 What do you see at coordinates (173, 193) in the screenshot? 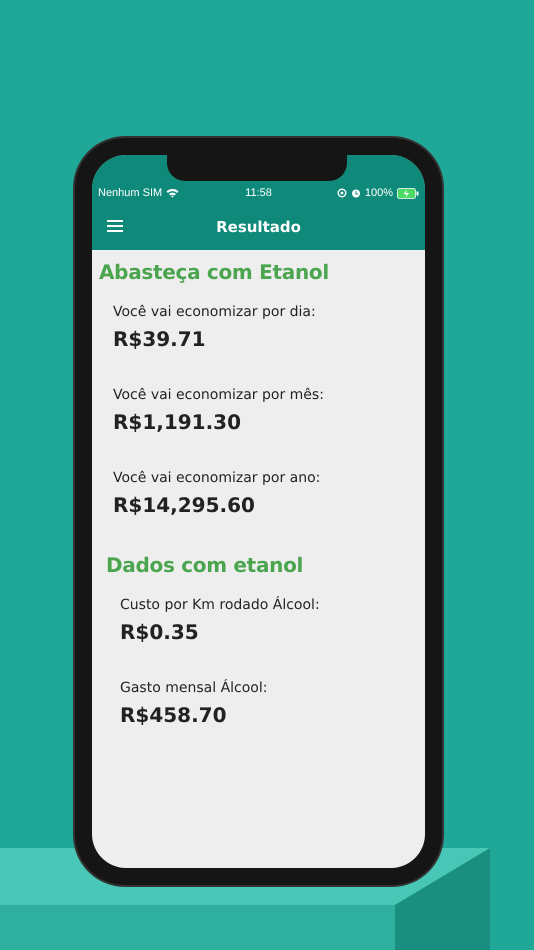
I see `wifi-icon` at bounding box center [173, 193].